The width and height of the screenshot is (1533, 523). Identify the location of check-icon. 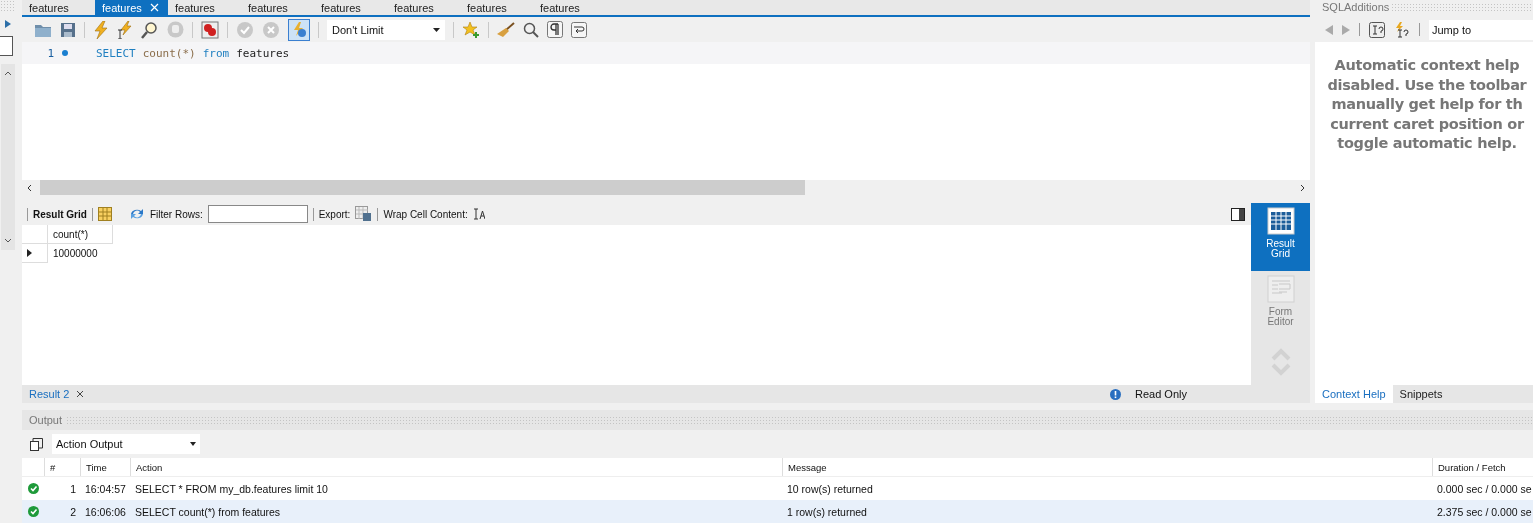
(245, 29).